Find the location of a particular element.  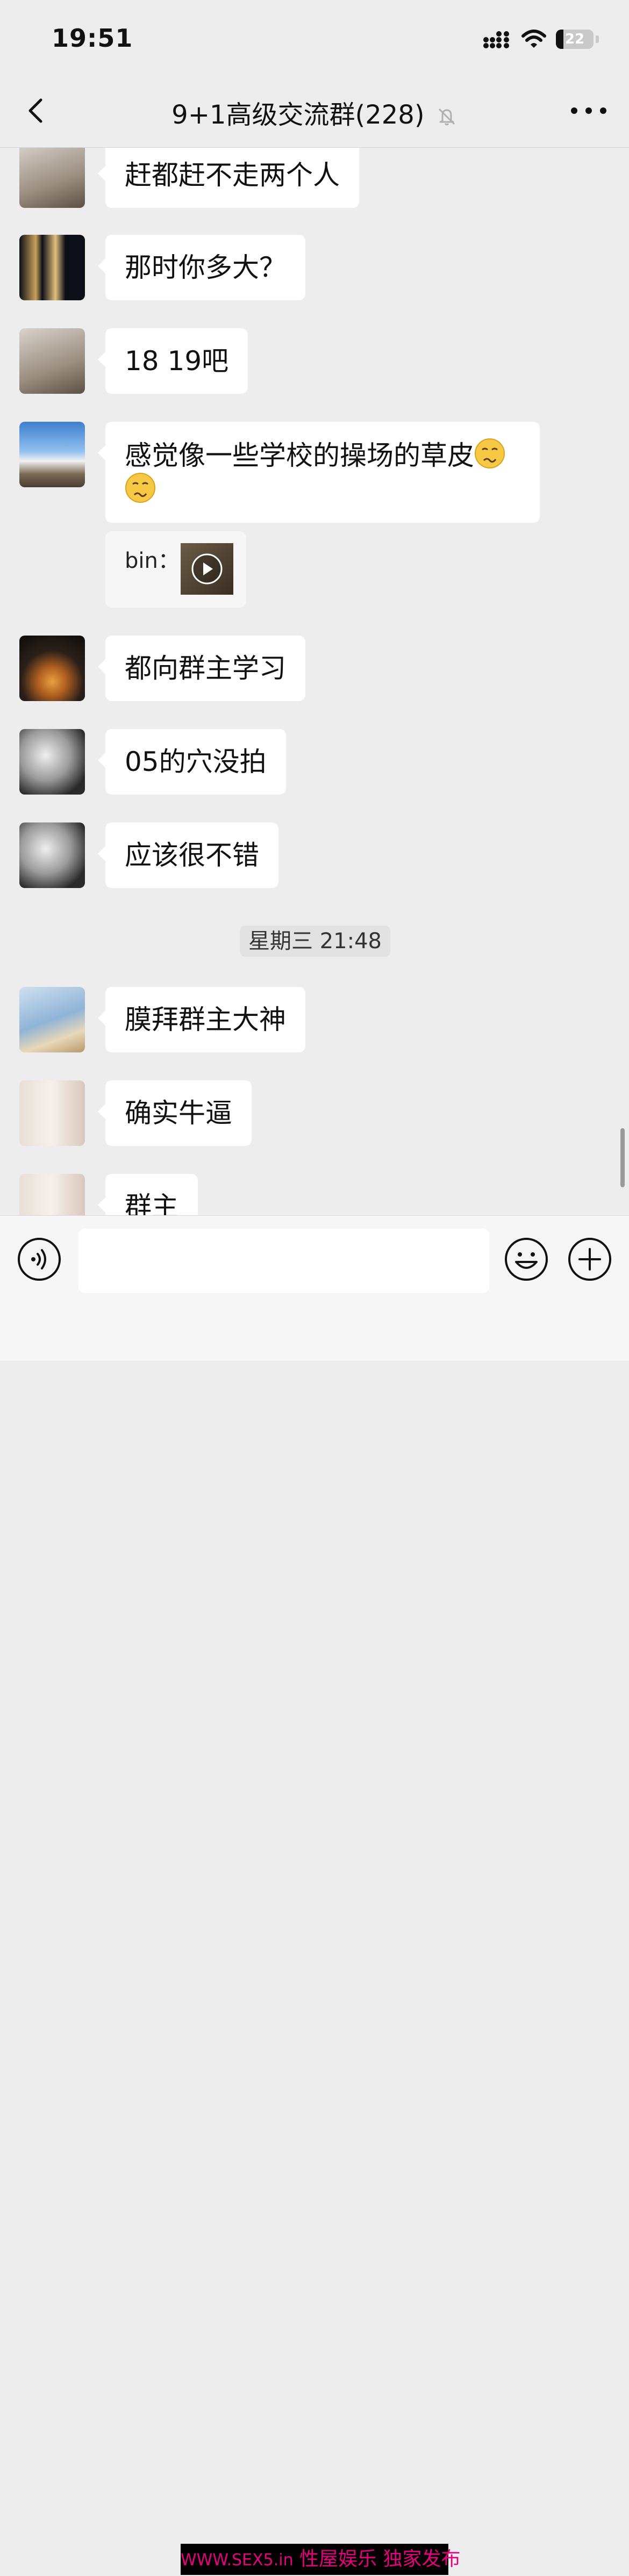

chat-header: 9+1高级交流群(228) is located at coordinates (314, 112).